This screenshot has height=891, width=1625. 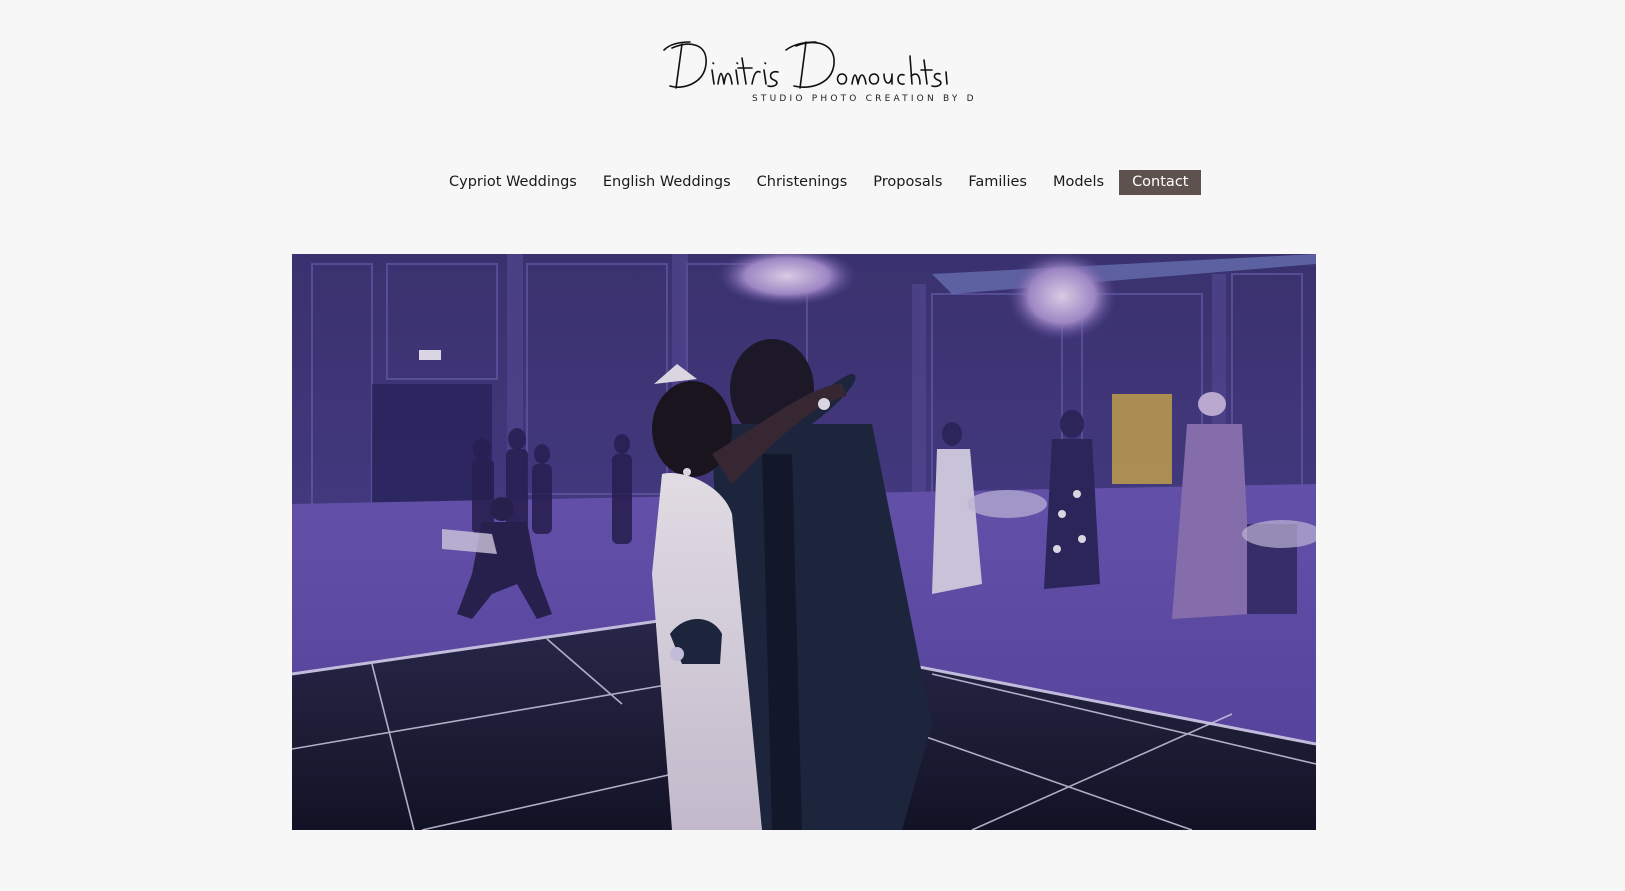 What do you see at coordinates (667, 182) in the screenshot?
I see `nav-item-english-weddings: English Weddings` at bounding box center [667, 182].